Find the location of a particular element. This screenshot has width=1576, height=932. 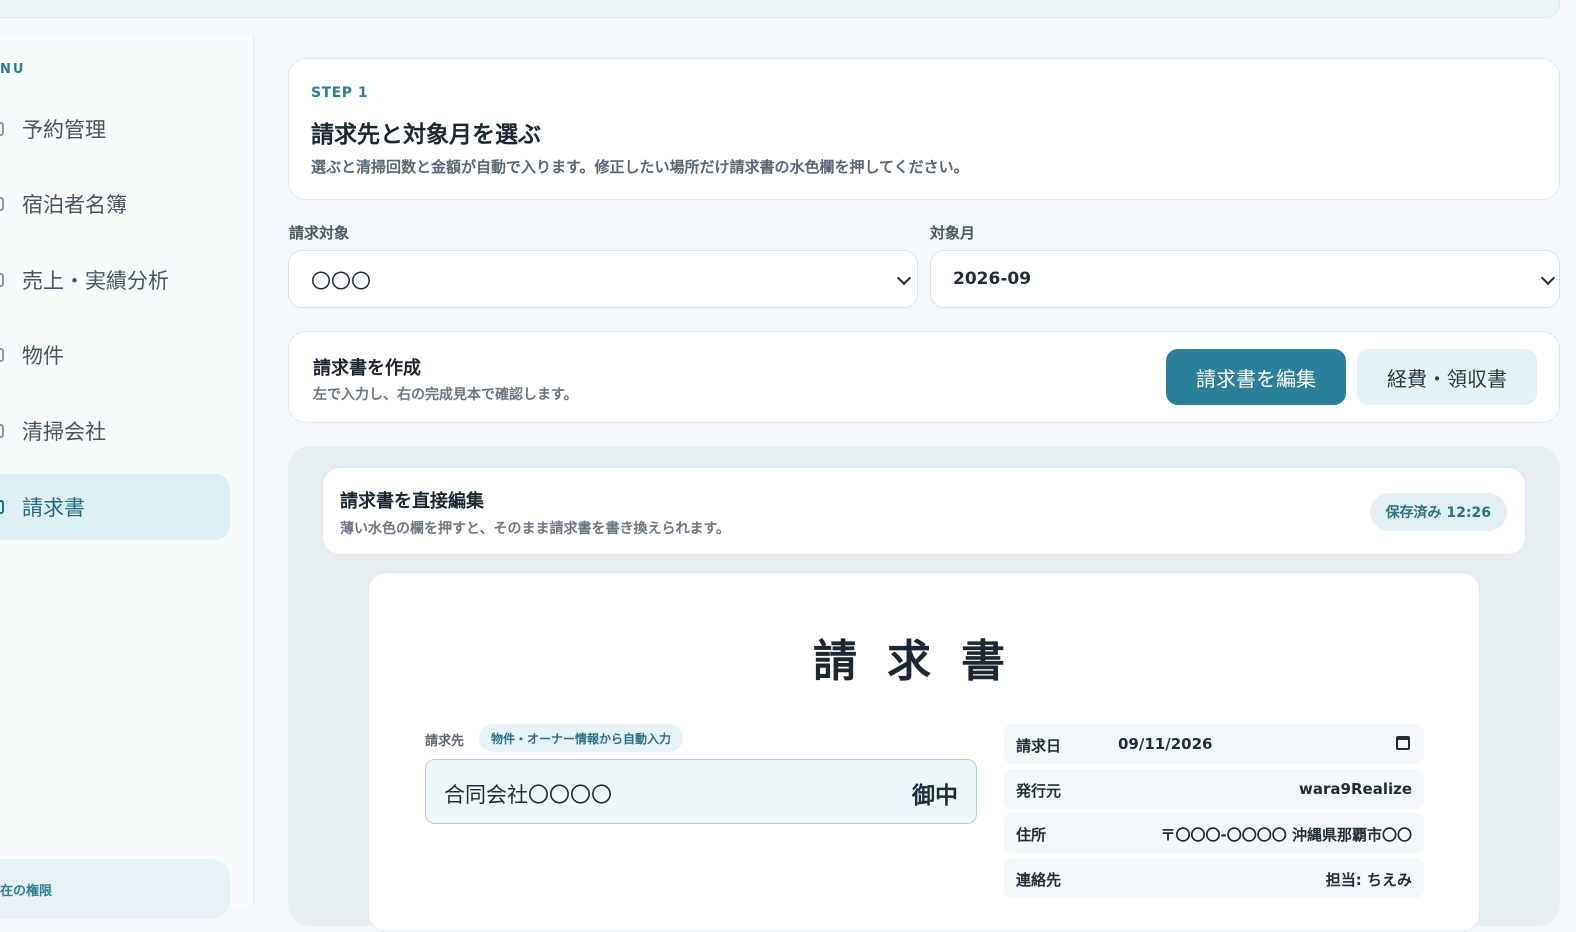

sidebar-item-label: 物件 is located at coordinates (43, 356).